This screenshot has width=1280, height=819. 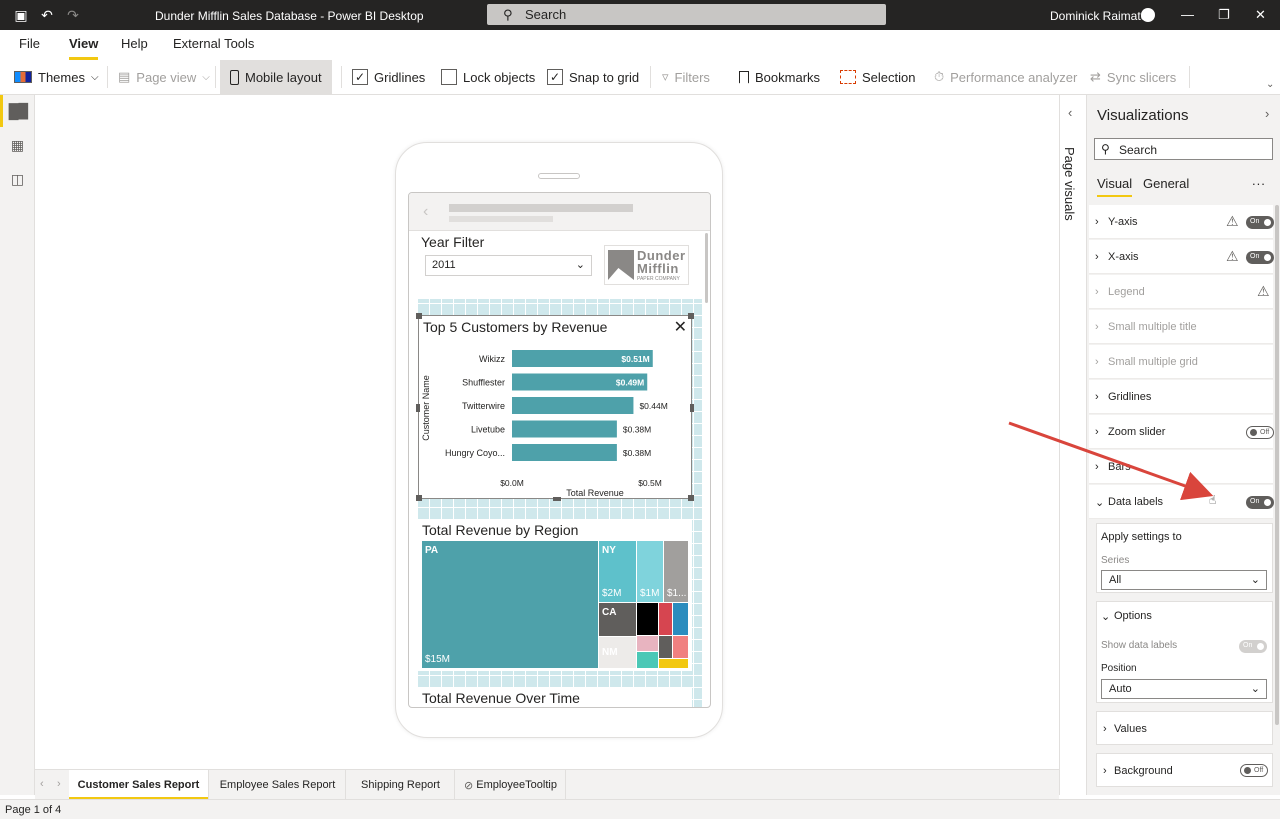 I want to click on model-view-icon: ◫, so click(x=17, y=179).